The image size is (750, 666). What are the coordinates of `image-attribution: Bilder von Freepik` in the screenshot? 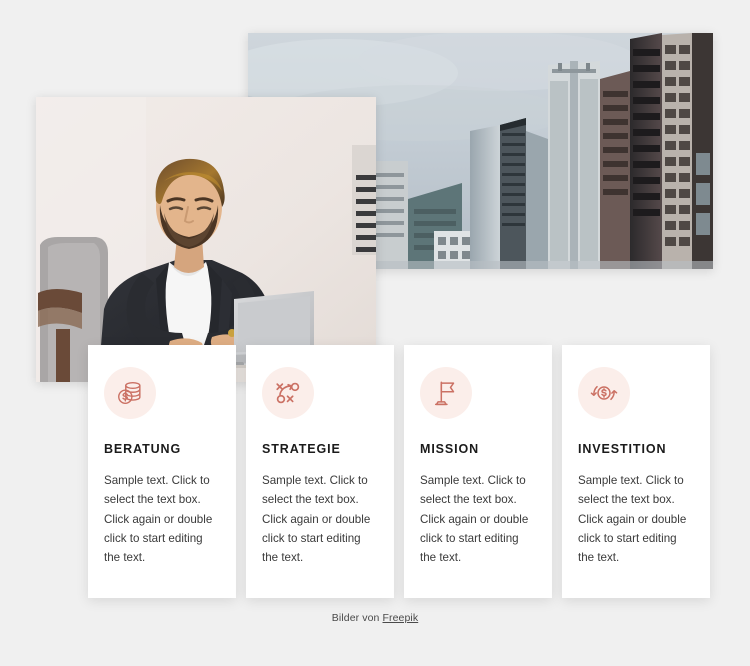 It's located at (375, 618).